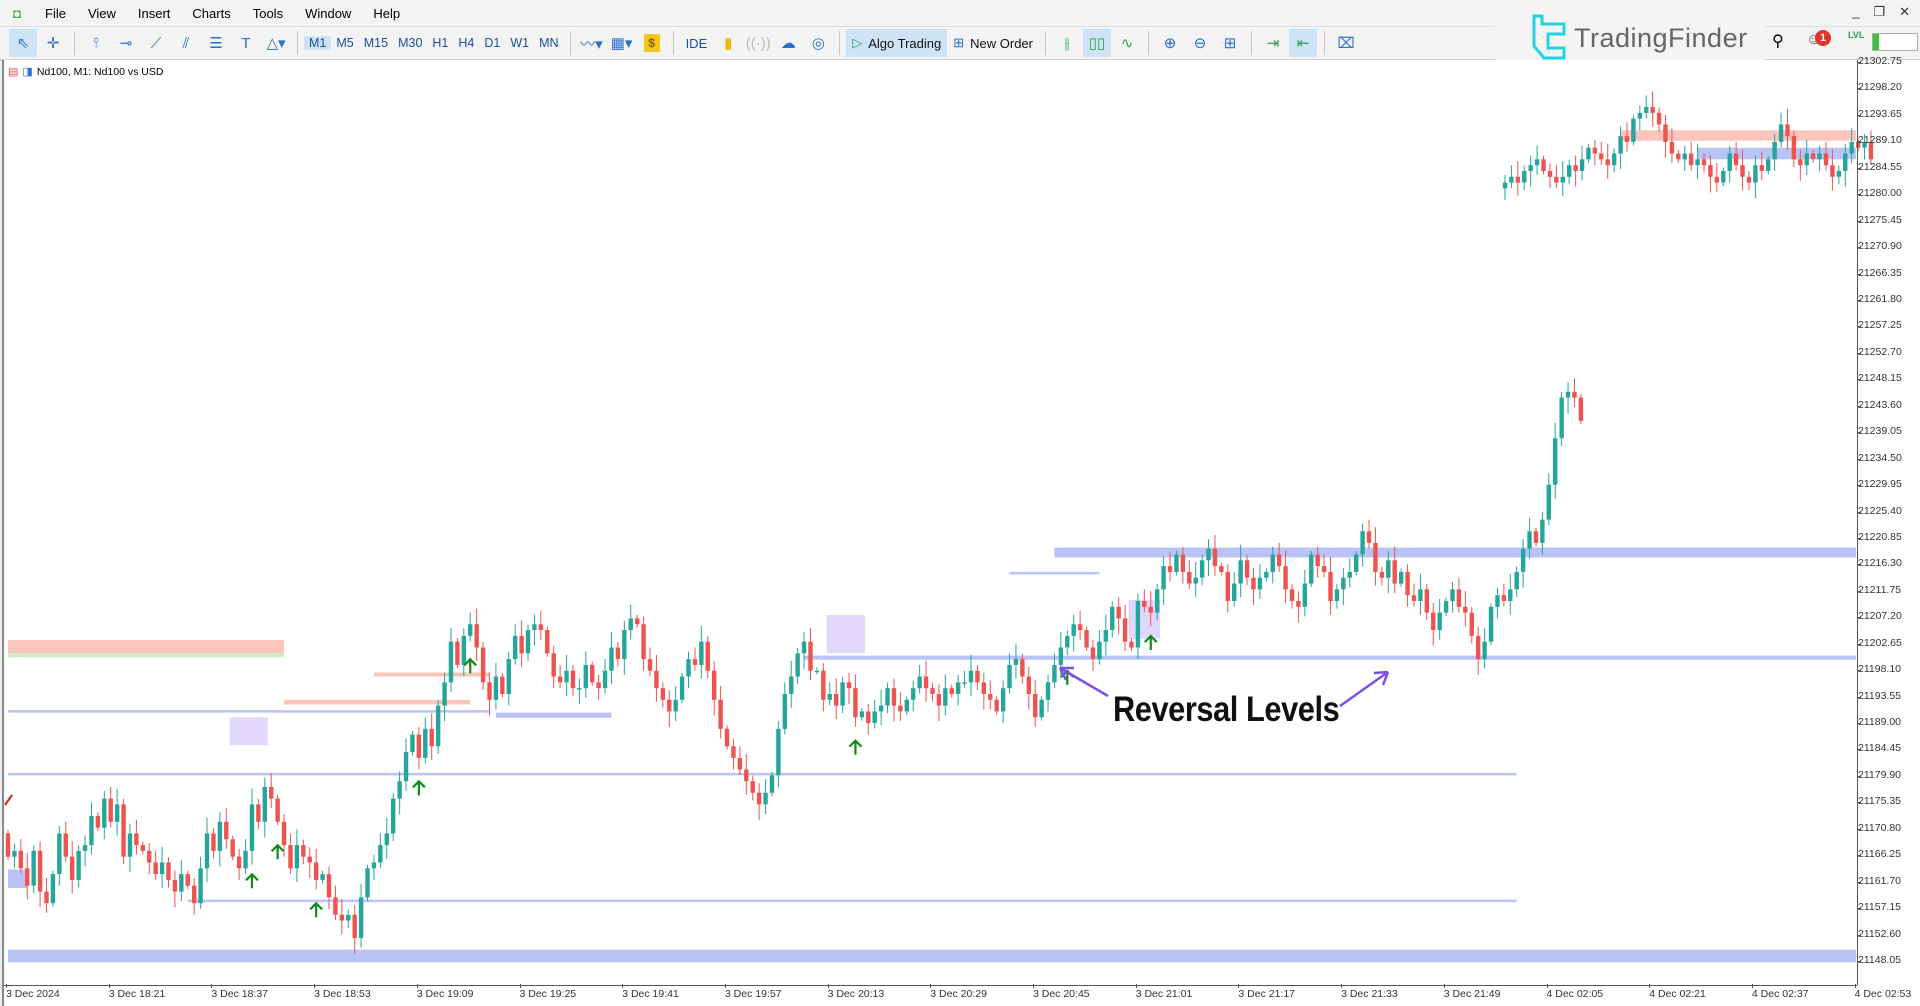 The width and height of the screenshot is (1920, 1006). Describe the element at coordinates (252, 880) in the screenshot. I see `buy-signal-arrow-icon` at that location.